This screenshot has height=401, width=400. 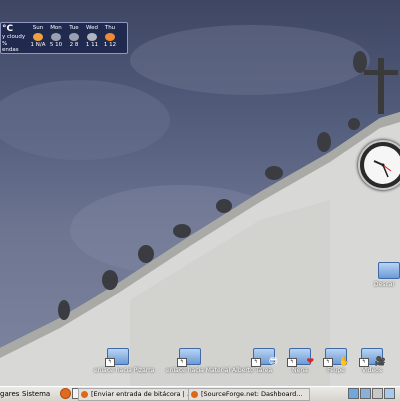 I want to click on weather-day-range: 1 12, so click(x=110, y=44).